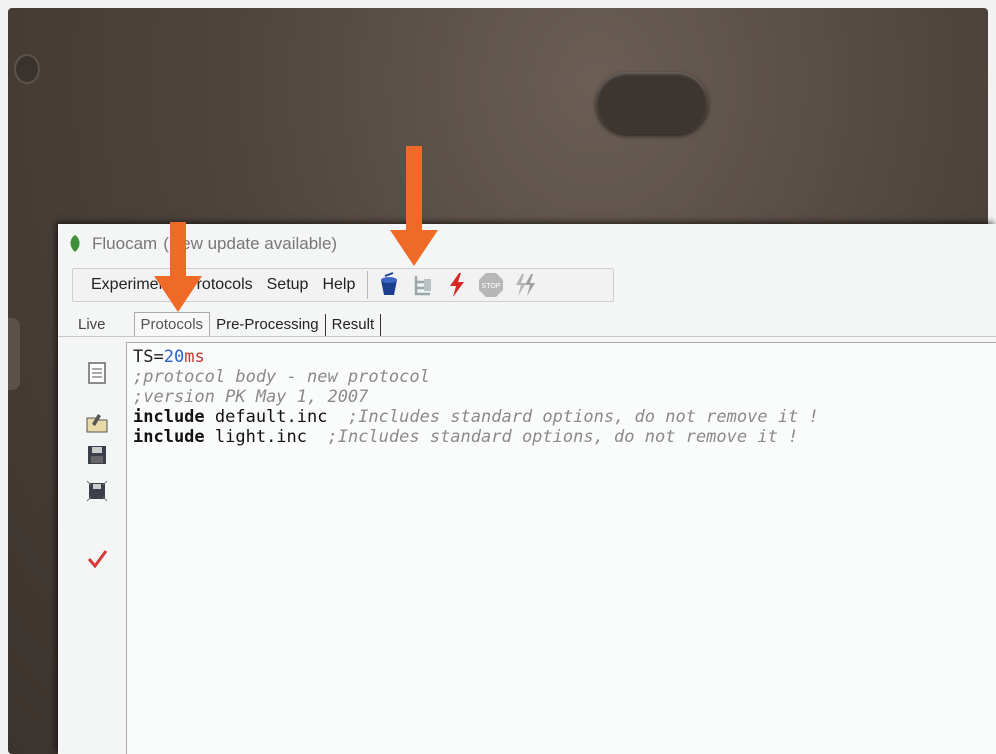 Image resolution: width=996 pixels, height=754 pixels. What do you see at coordinates (97, 423) in the screenshot?
I see `open-folder-icon` at bounding box center [97, 423].